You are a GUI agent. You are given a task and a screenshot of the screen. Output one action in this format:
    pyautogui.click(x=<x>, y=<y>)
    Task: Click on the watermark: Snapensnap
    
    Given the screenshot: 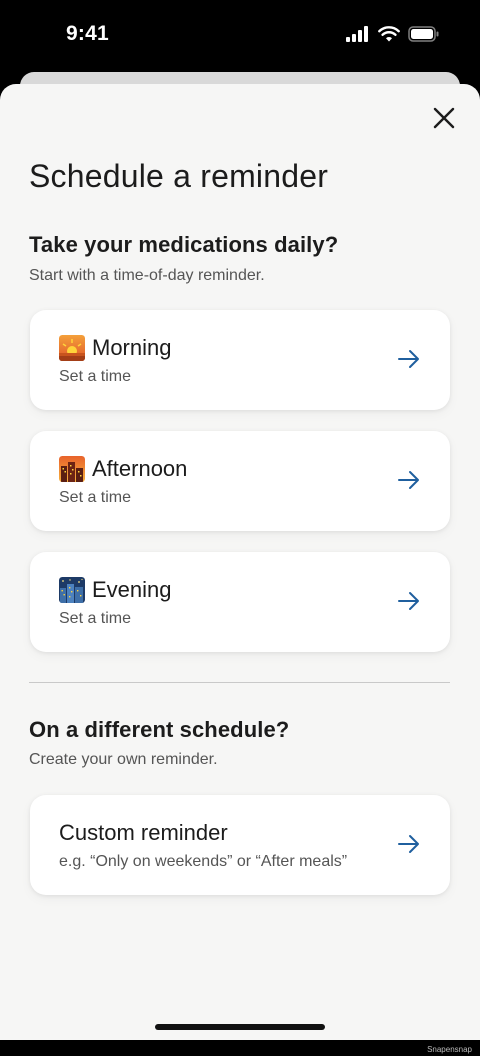 What is the action you would take?
    pyautogui.click(x=449, y=1049)
    